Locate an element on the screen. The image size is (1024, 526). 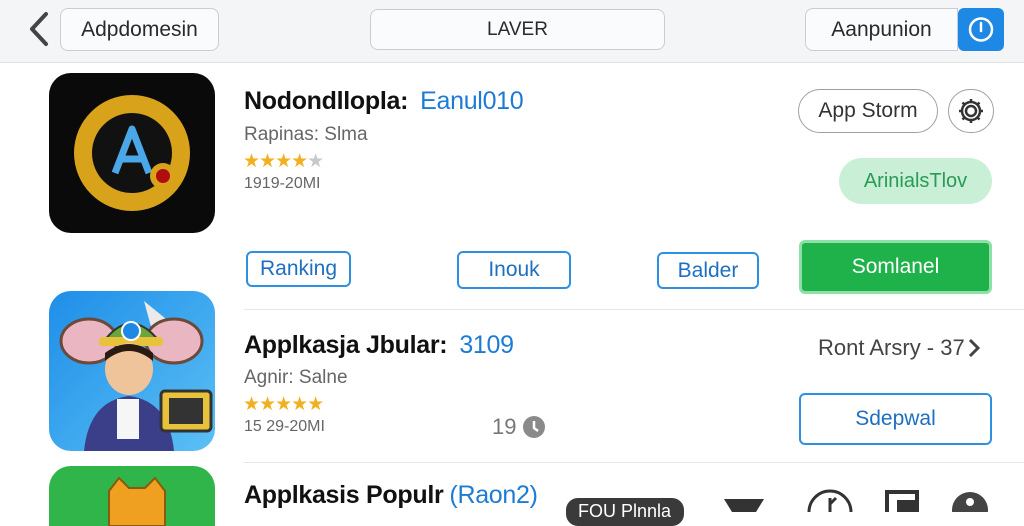
app-2-link-label: Ront Arsry - 37 is located at coordinates (891, 347).